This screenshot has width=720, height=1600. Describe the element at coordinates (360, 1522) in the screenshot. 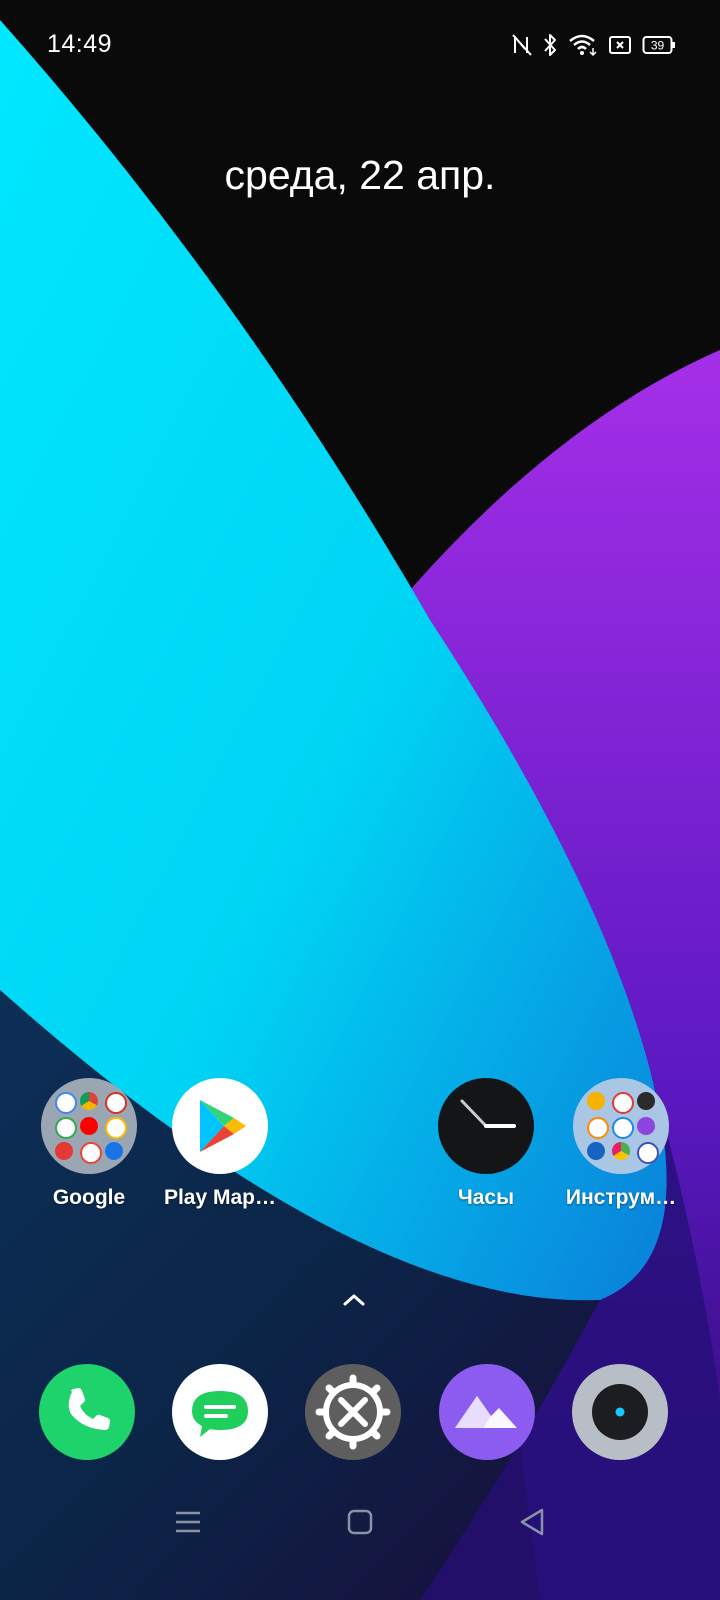

I see `home-icon` at that location.